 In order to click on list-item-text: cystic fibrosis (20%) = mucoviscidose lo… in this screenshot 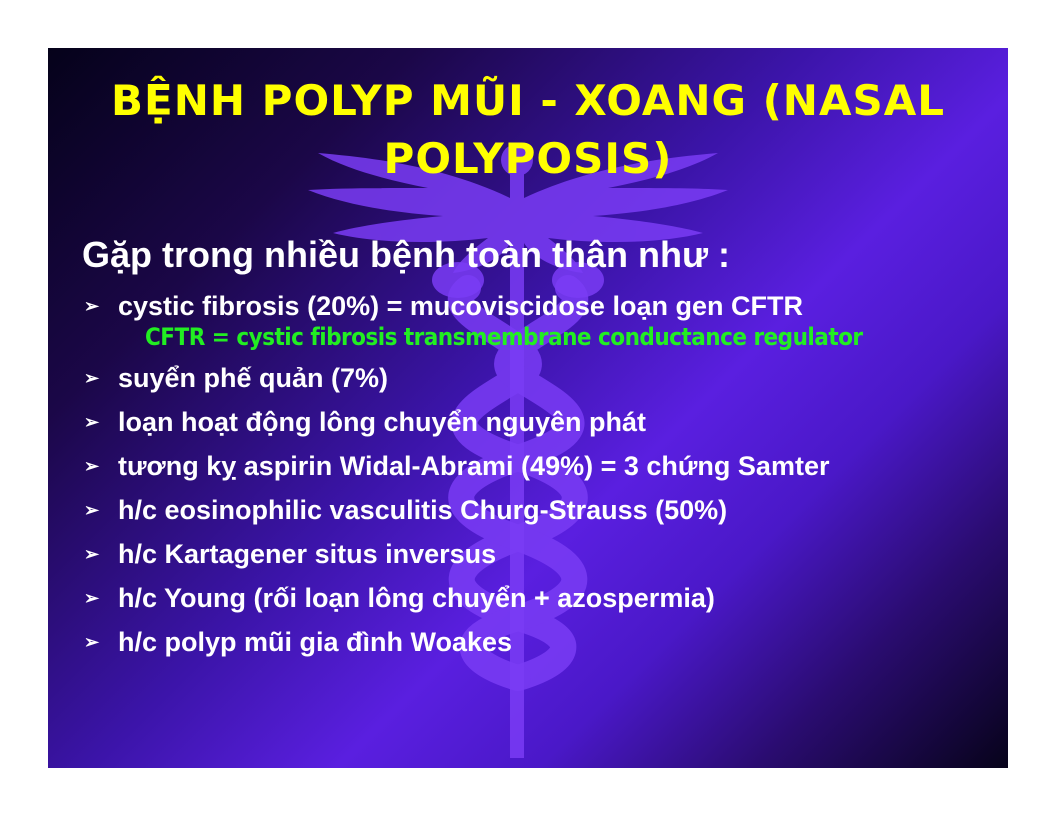, I will do `click(460, 306)`.